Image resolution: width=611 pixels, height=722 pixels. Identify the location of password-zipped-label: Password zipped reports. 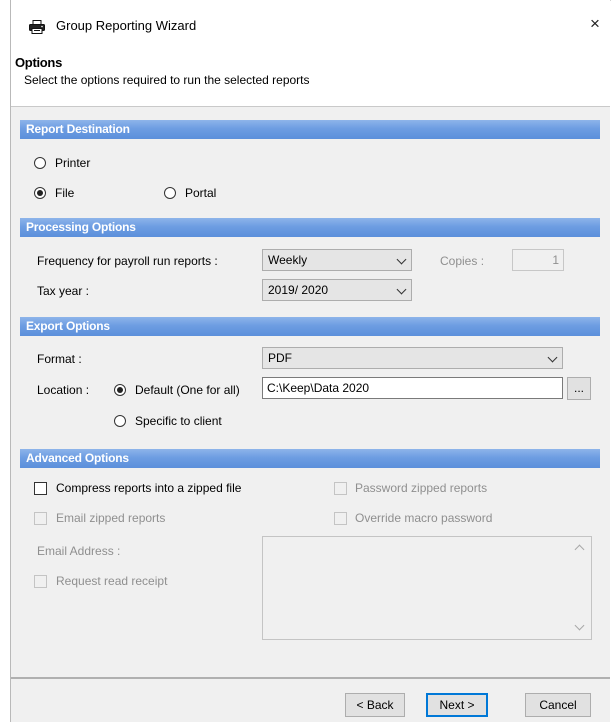
(421, 488).